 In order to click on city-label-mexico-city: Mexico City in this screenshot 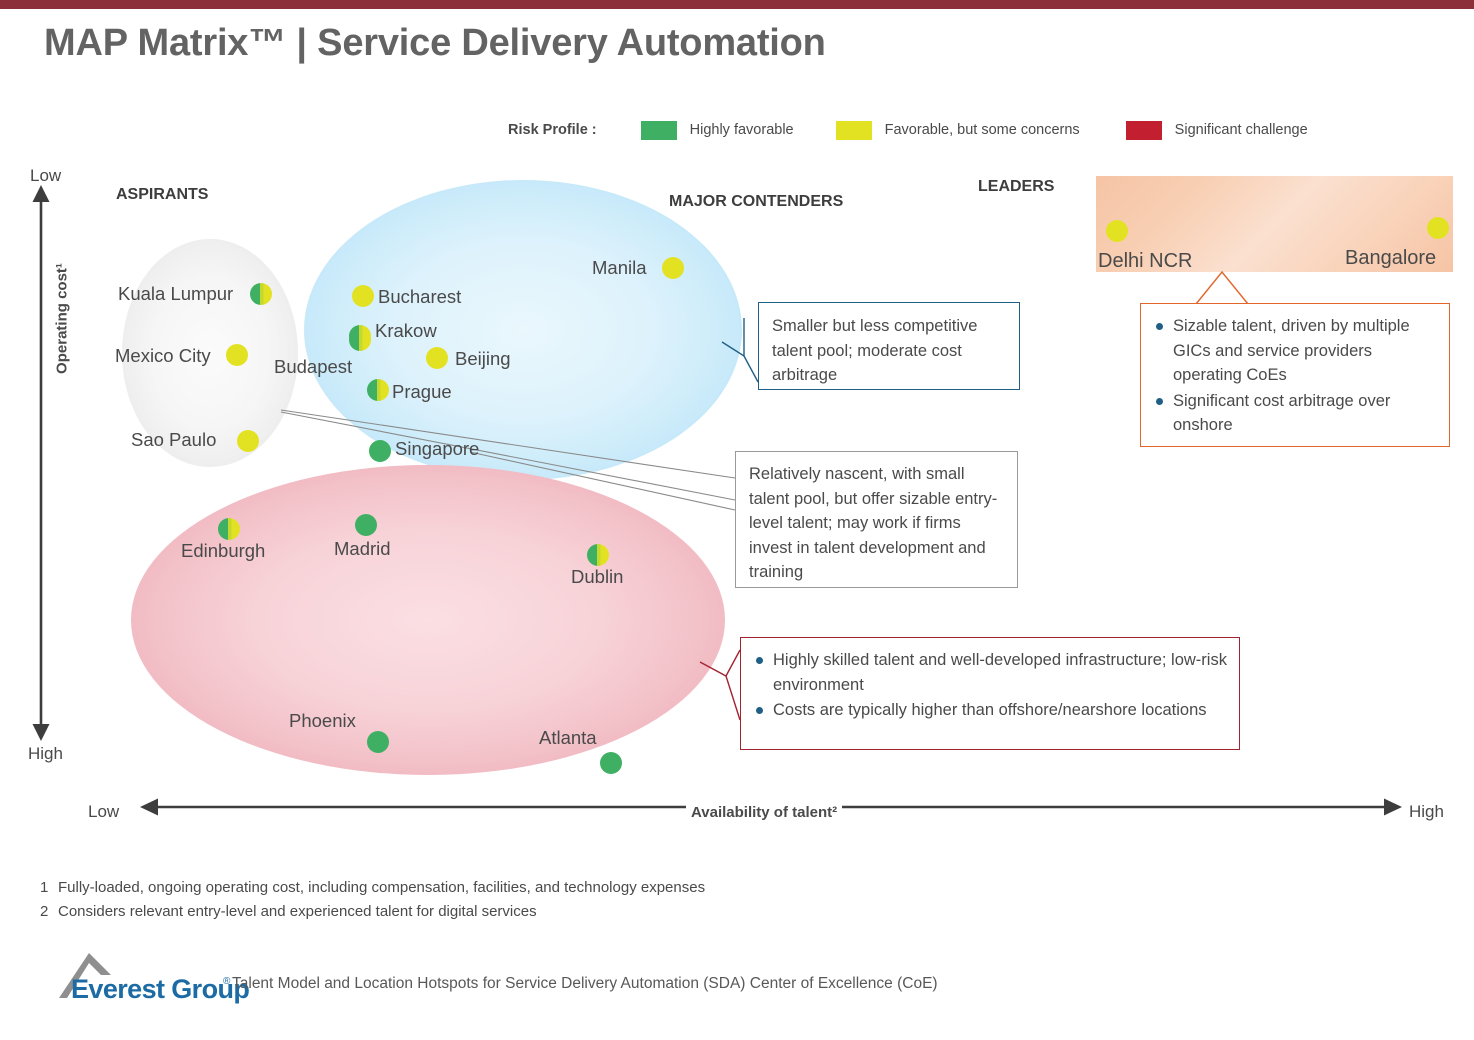, I will do `click(163, 355)`.